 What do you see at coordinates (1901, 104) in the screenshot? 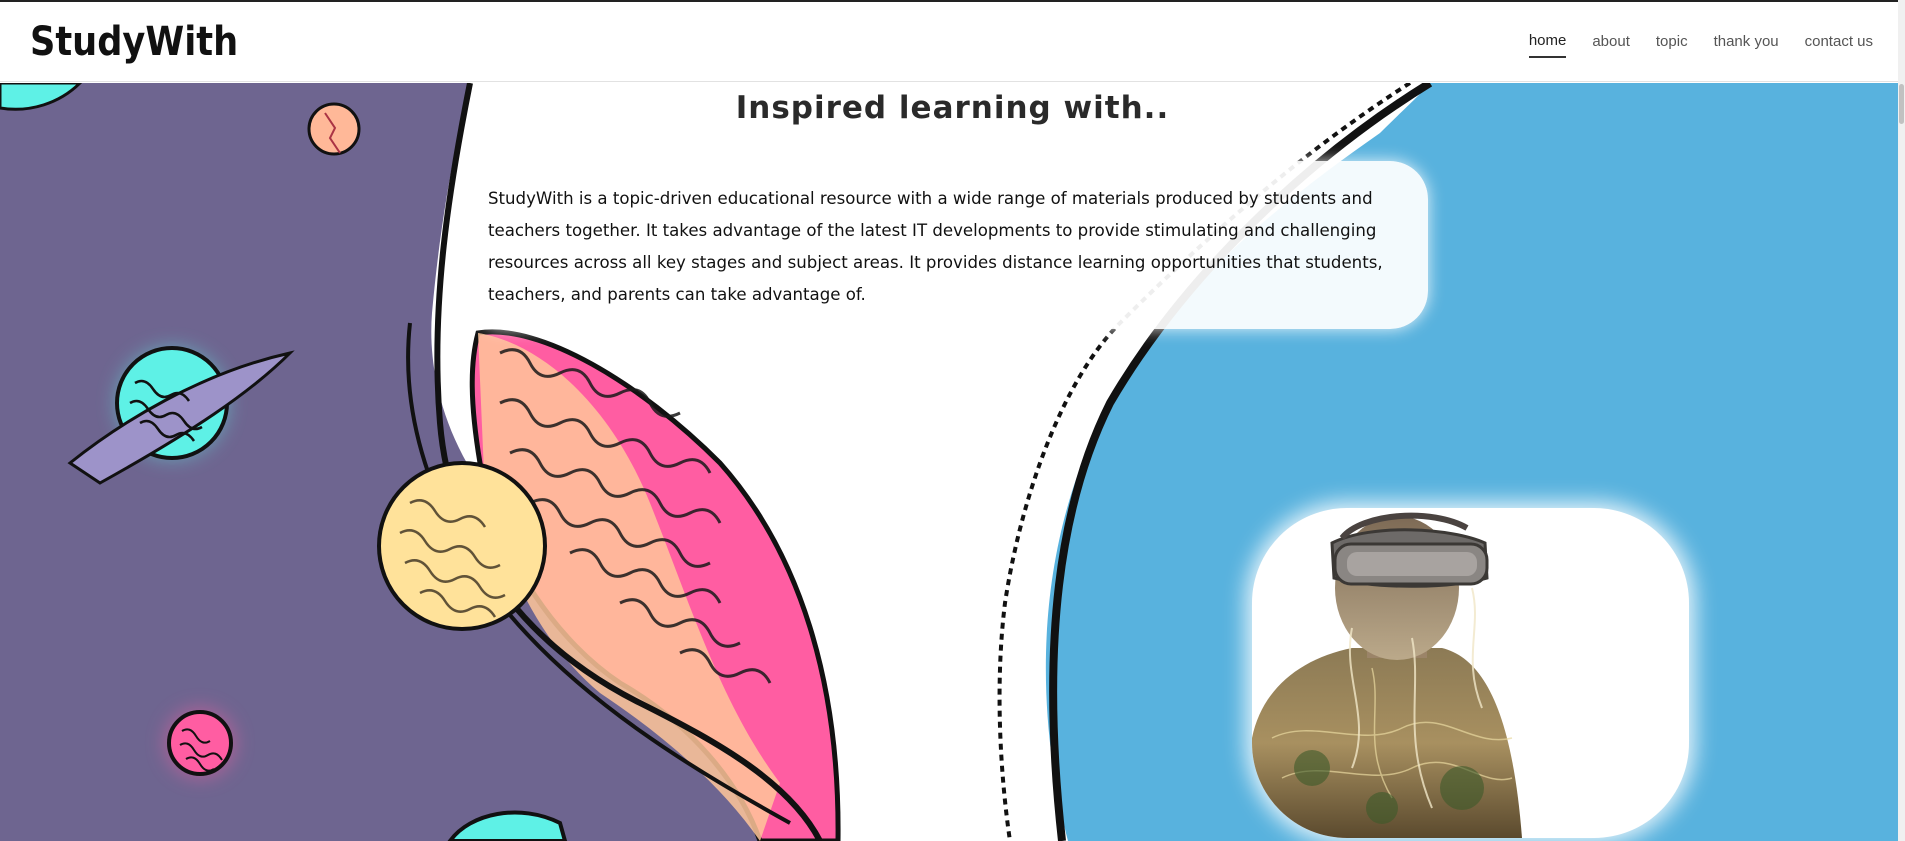
I see `scrollbar-thumb` at bounding box center [1901, 104].